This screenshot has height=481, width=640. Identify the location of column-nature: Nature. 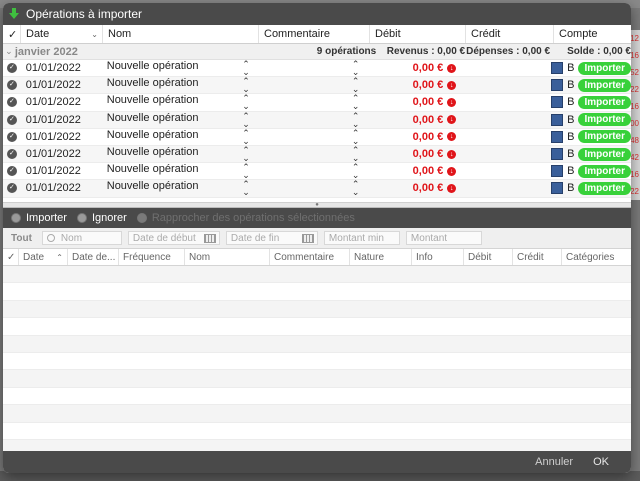
(381, 257).